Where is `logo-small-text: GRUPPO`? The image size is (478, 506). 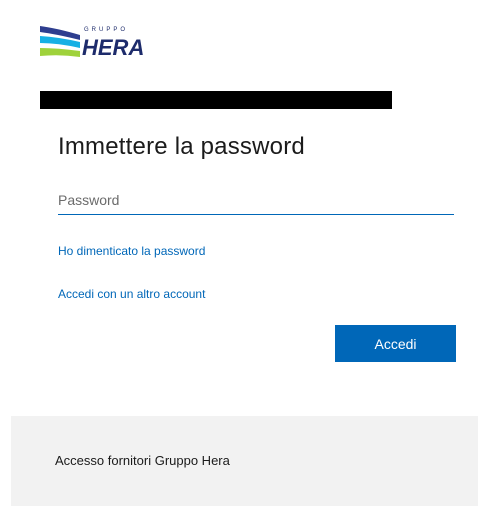
logo-small-text: GRUPPO is located at coordinates (106, 30).